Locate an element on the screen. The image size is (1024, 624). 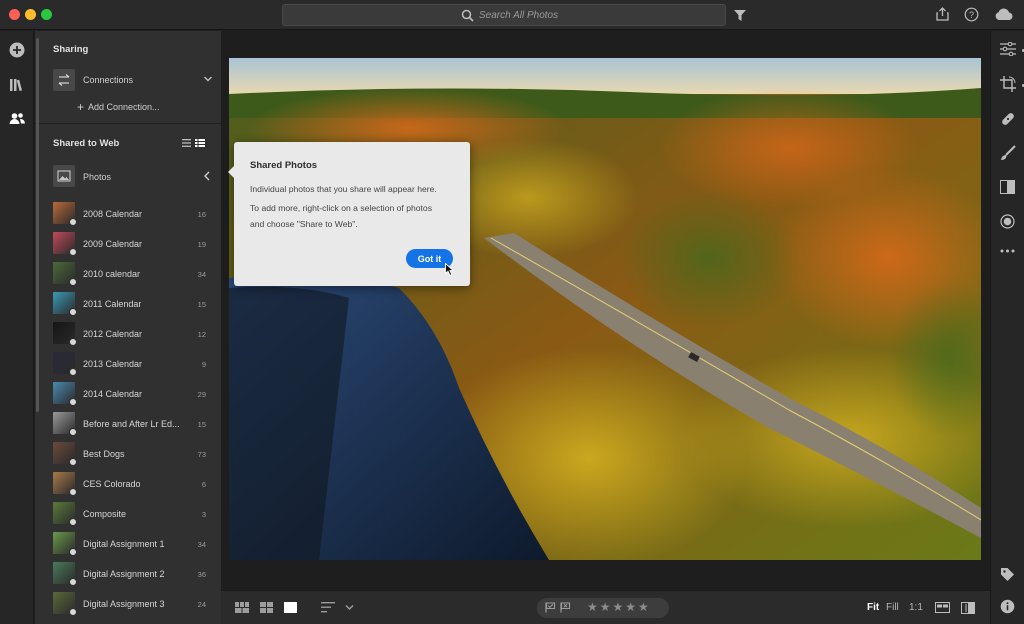
album-item: 2014 Calendar 29 is located at coordinates (129, 394).